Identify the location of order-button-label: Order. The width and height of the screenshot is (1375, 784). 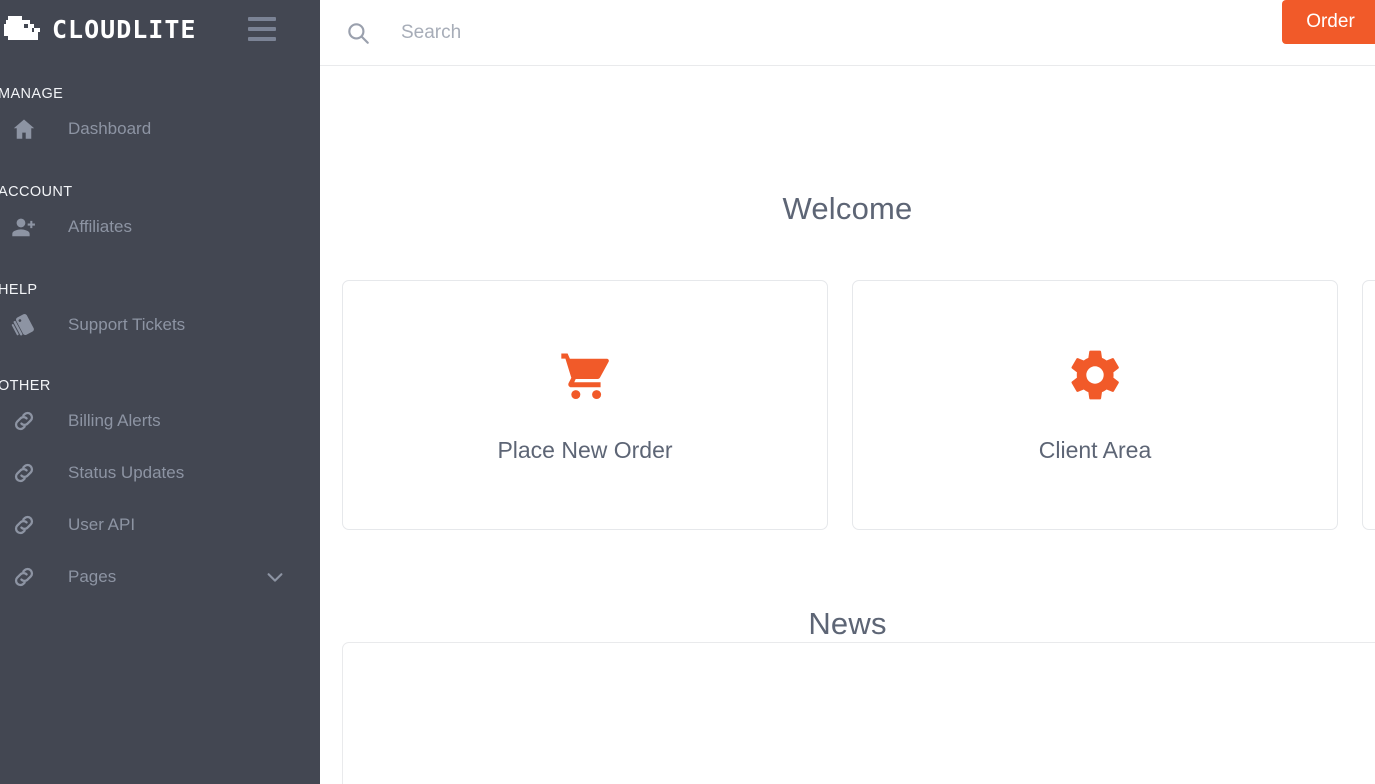
(1330, 21).